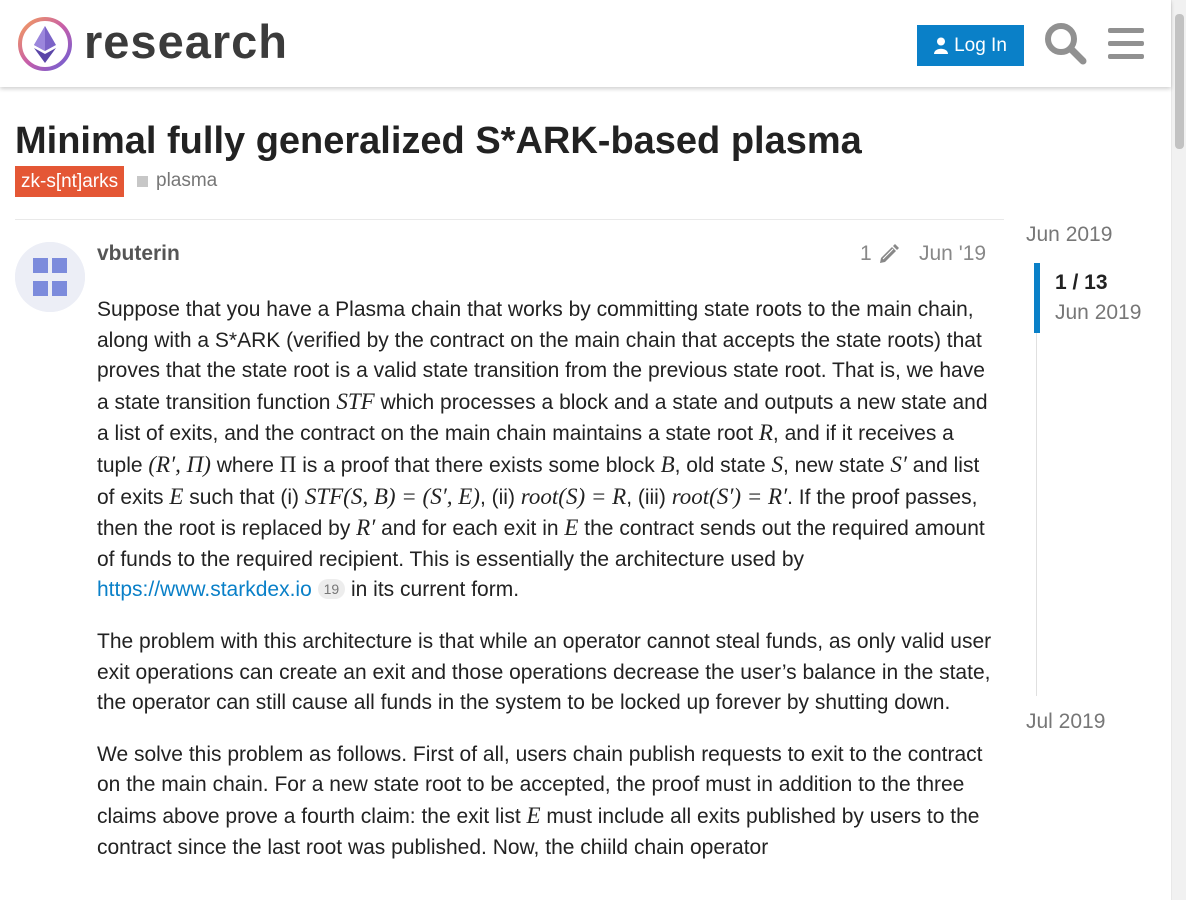  Describe the element at coordinates (952, 254) in the screenshot. I see `post-date: Jun '19` at that location.